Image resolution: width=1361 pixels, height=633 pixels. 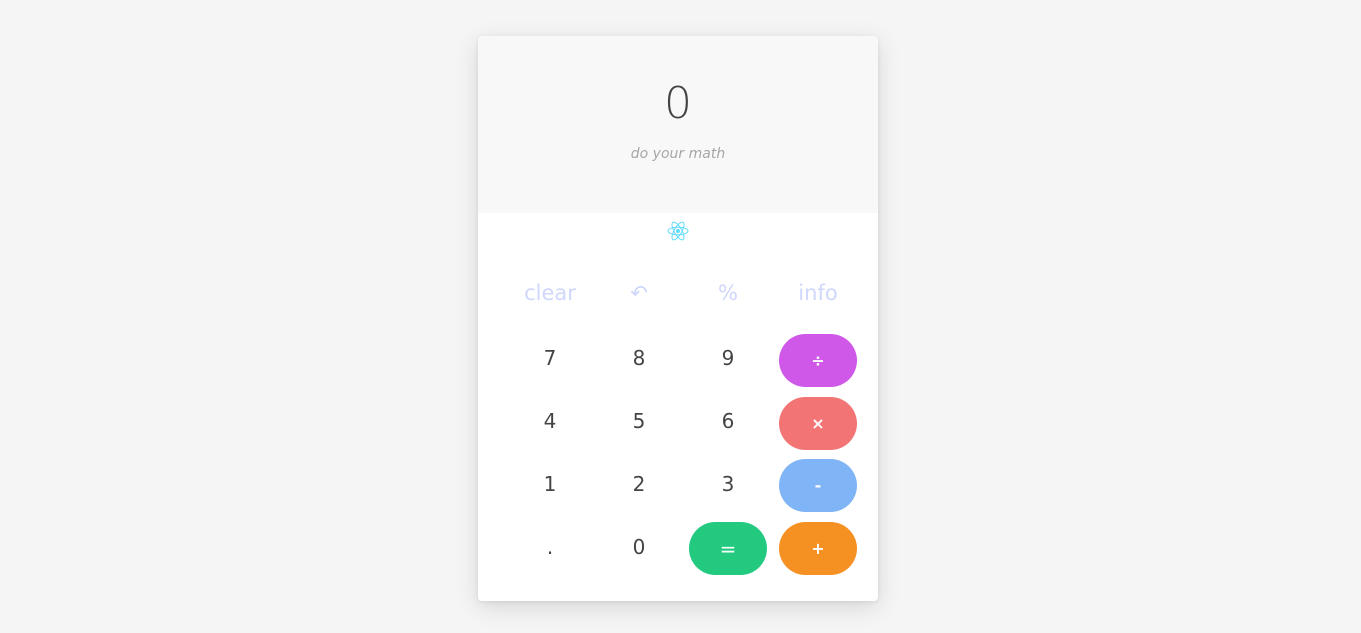 What do you see at coordinates (728, 484) in the screenshot?
I see `digit-3-button: 3` at bounding box center [728, 484].